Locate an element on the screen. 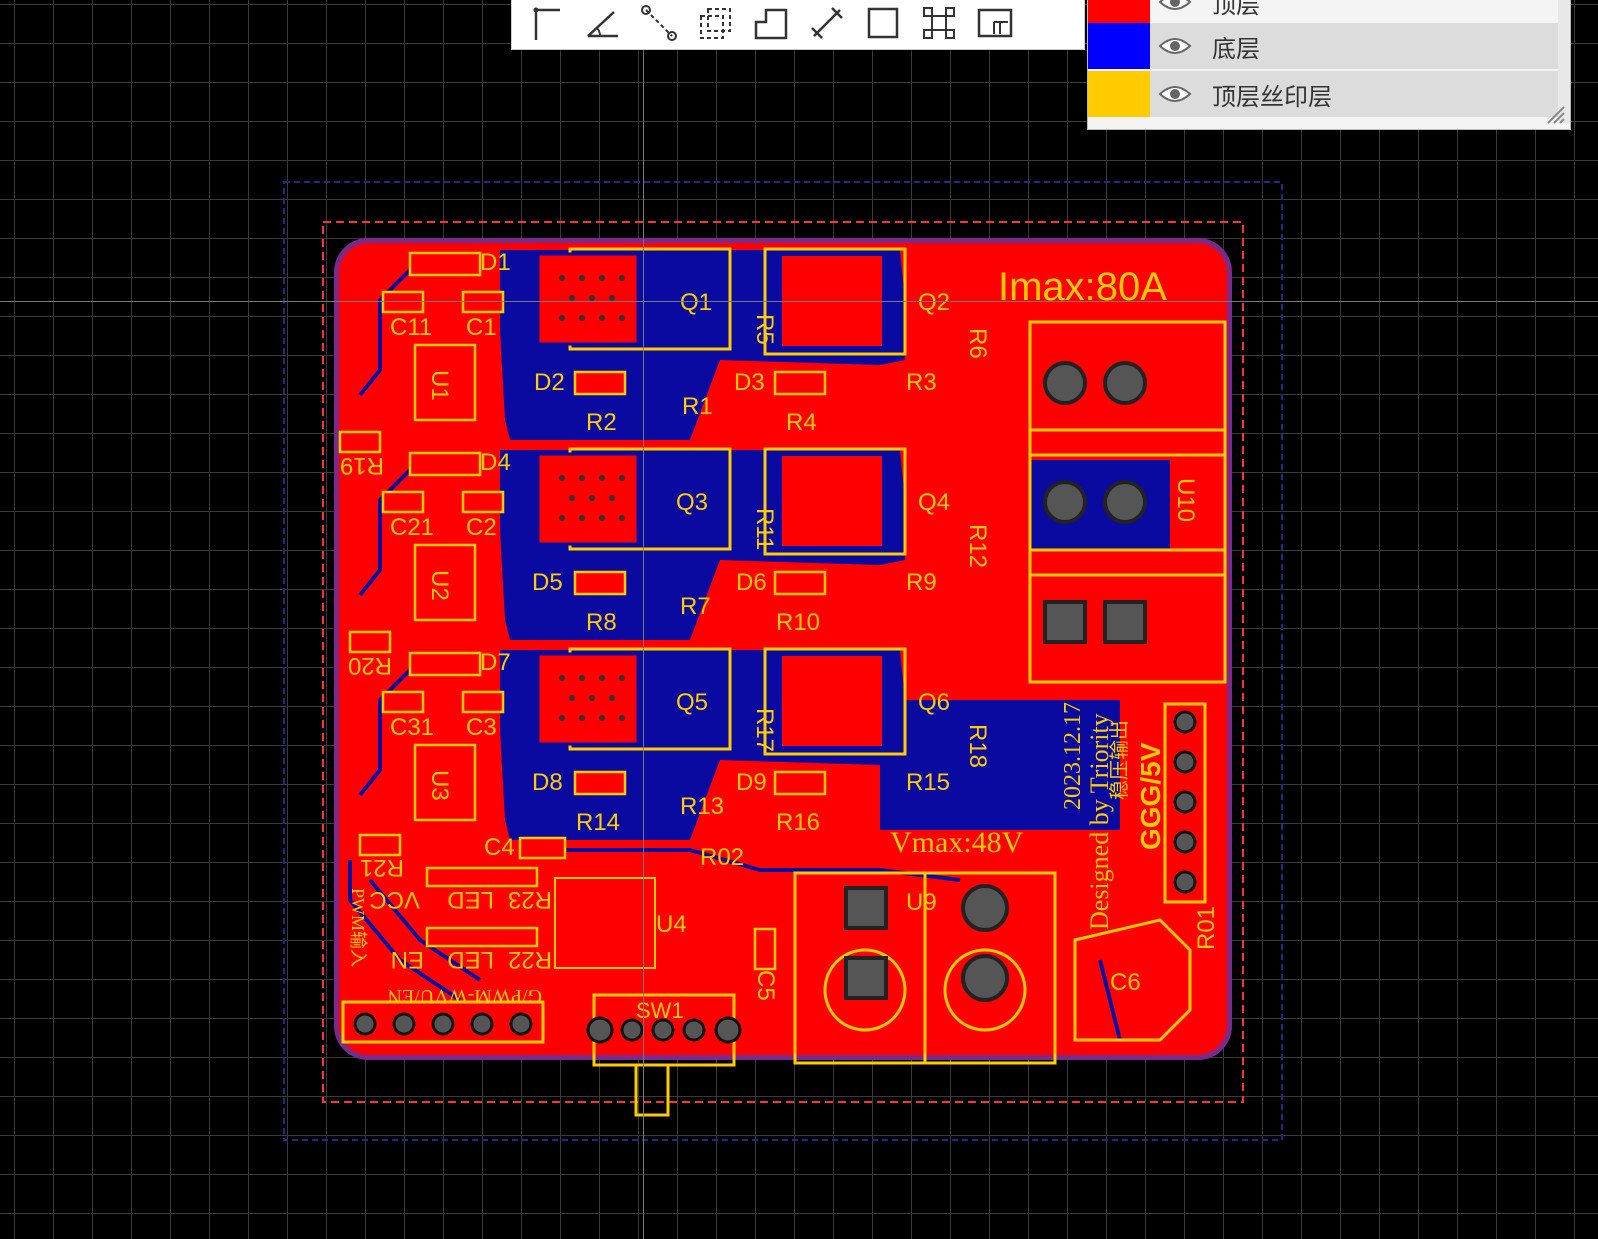 Image resolution: width=1598 pixels, height=1239 pixels. layer-swatch-bottom is located at coordinates (1119, 46).